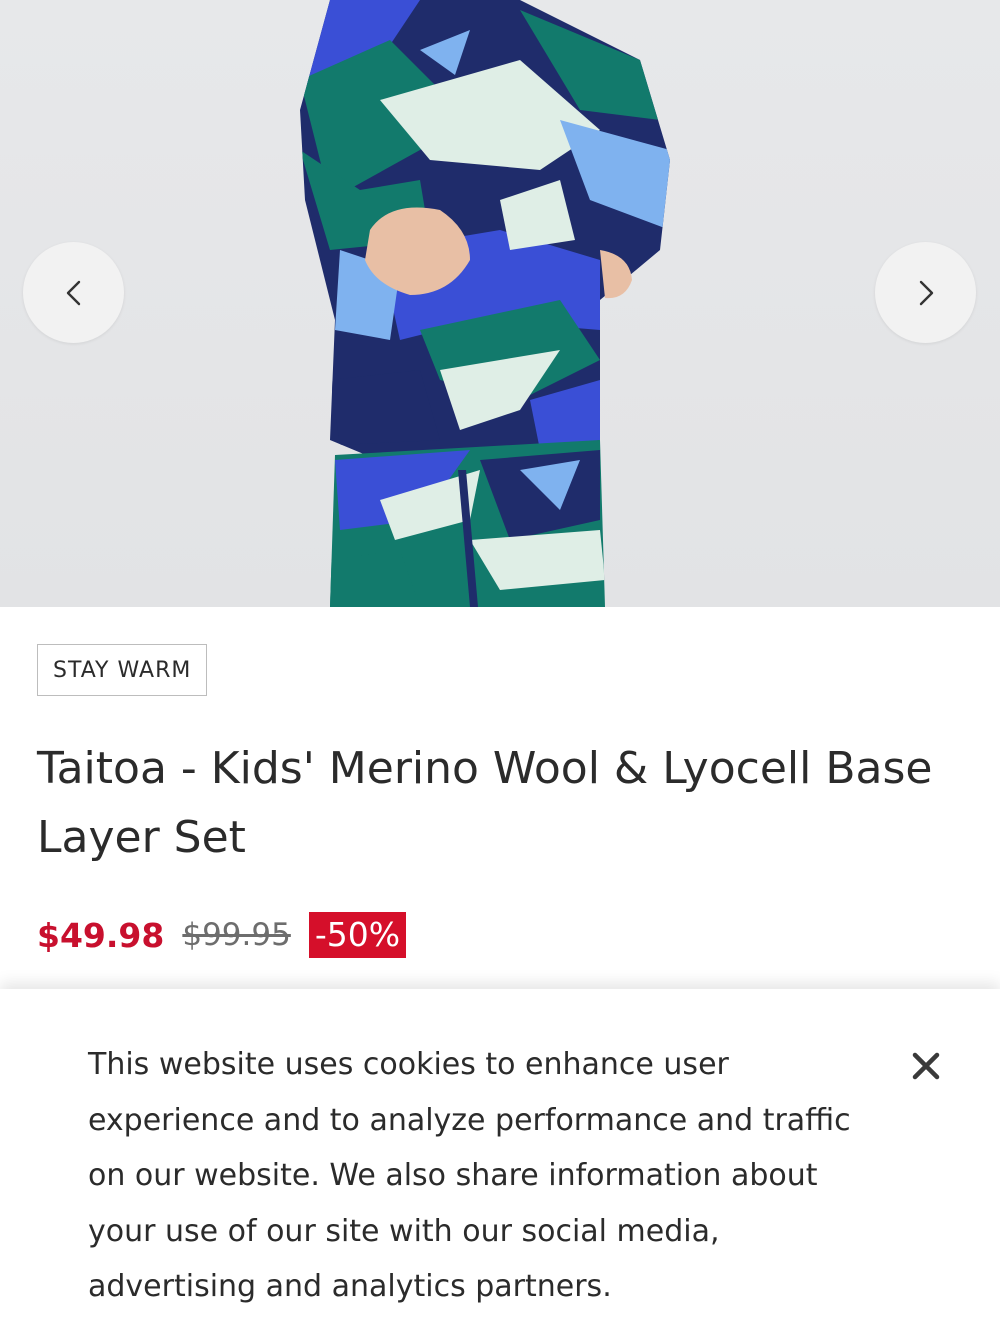  What do you see at coordinates (236, 935) in the screenshot?
I see `original-price: $99.95` at bounding box center [236, 935].